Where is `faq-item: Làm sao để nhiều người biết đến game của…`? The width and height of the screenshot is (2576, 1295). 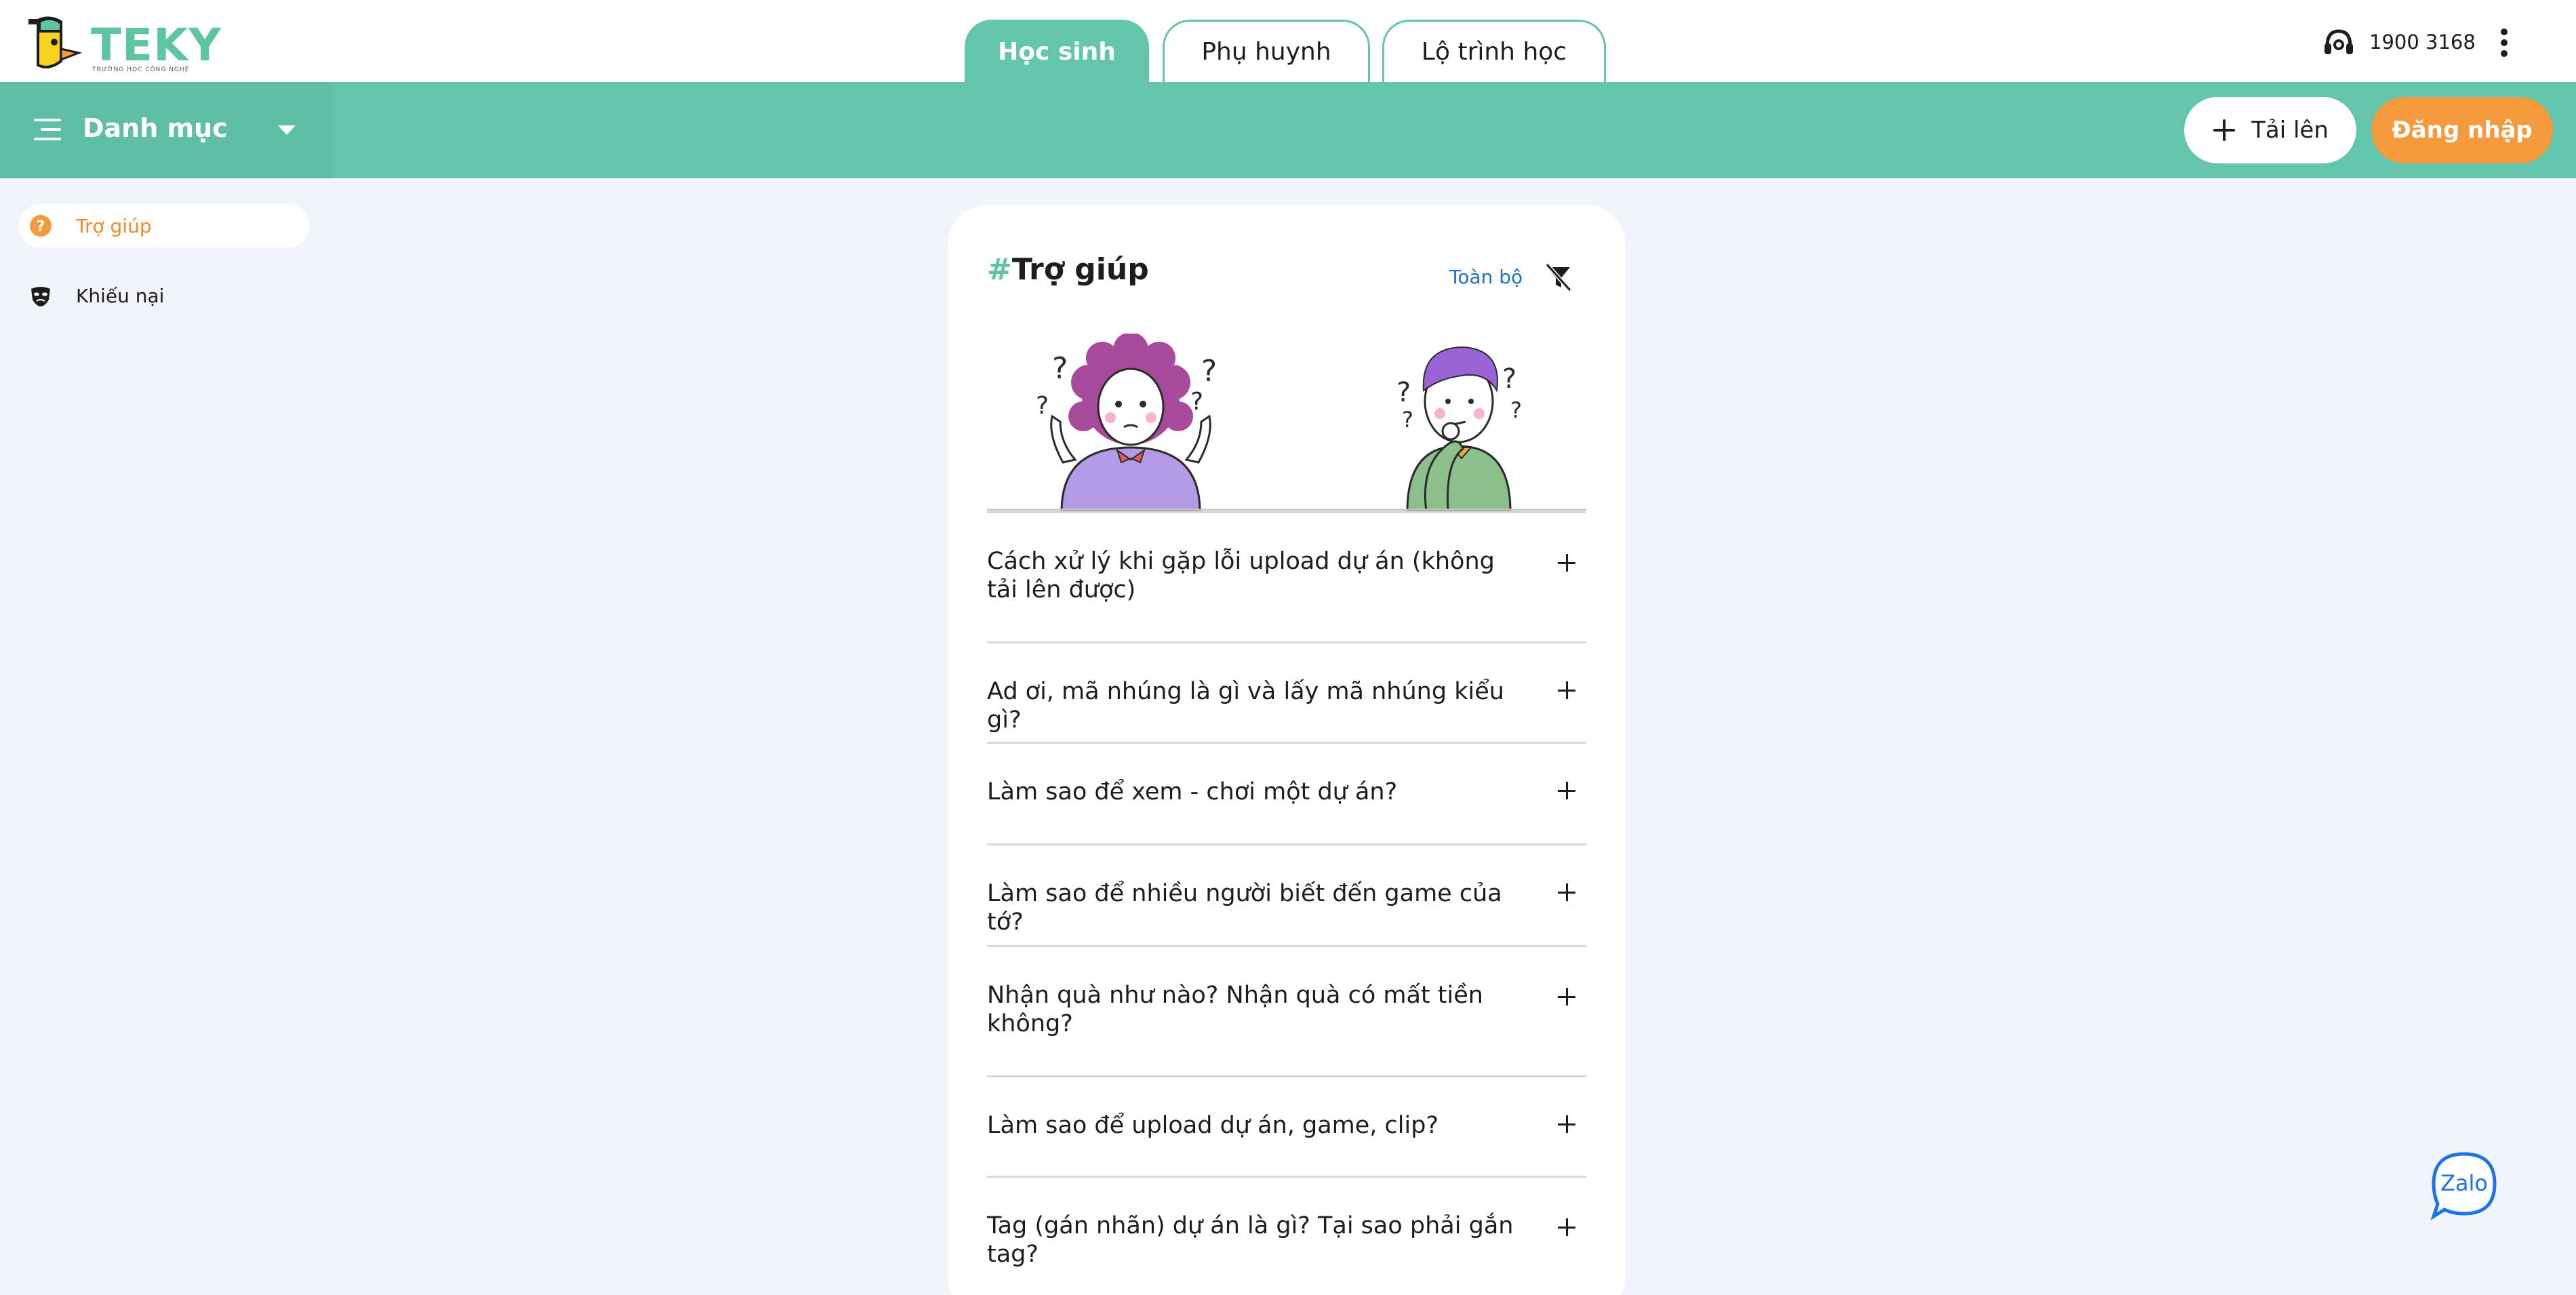 faq-item: Làm sao để nhiều người biết đến game của… is located at coordinates (1286, 894).